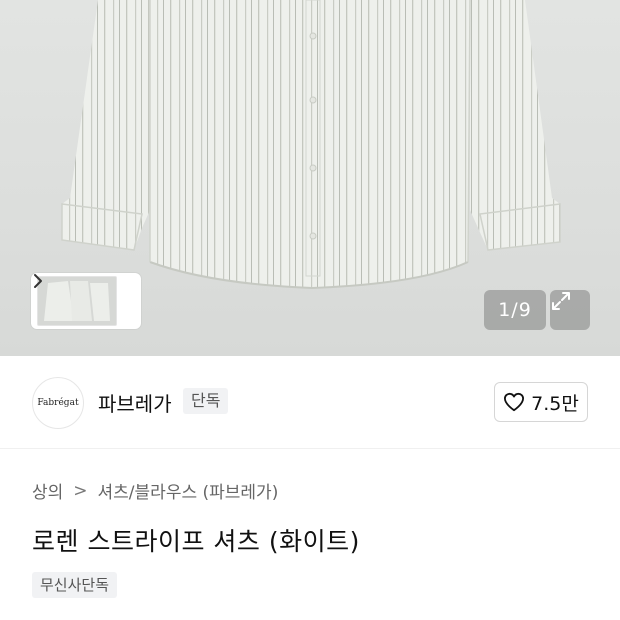  I want to click on expand-button, so click(570, 310).